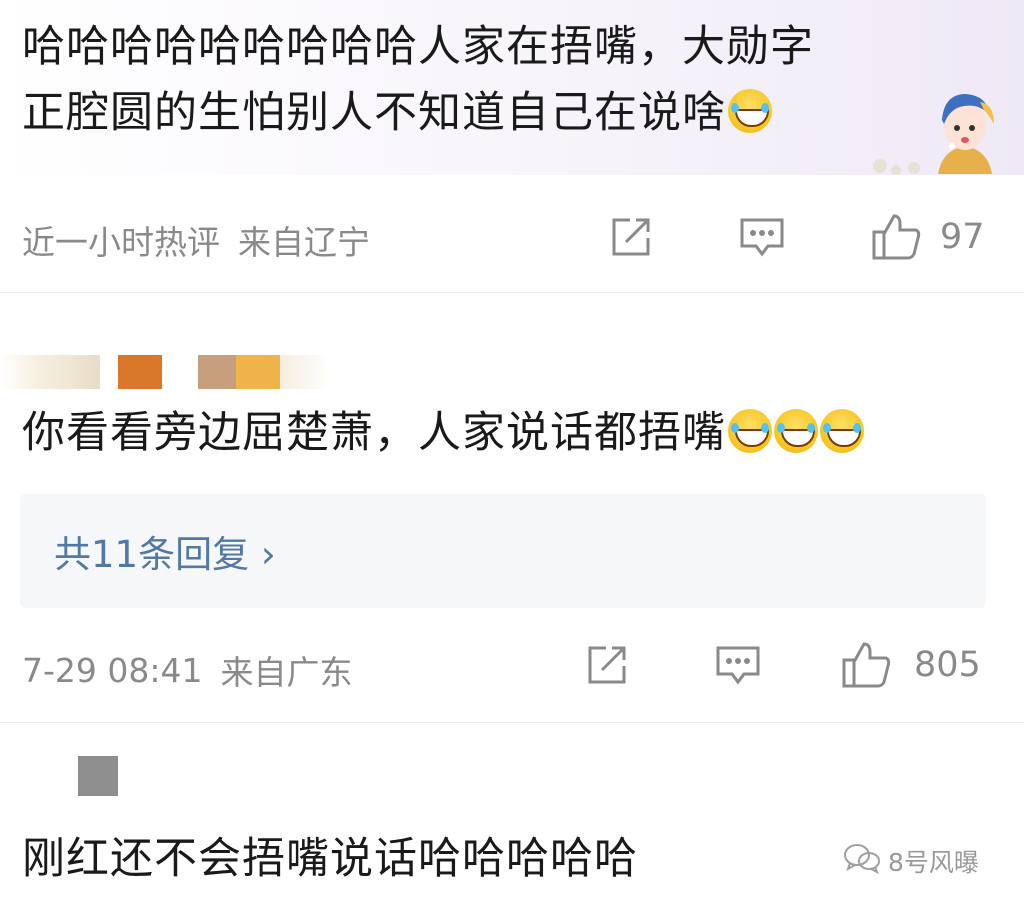  I want to click on comment-2-time: 7-29 08:41, so click(112, 670).